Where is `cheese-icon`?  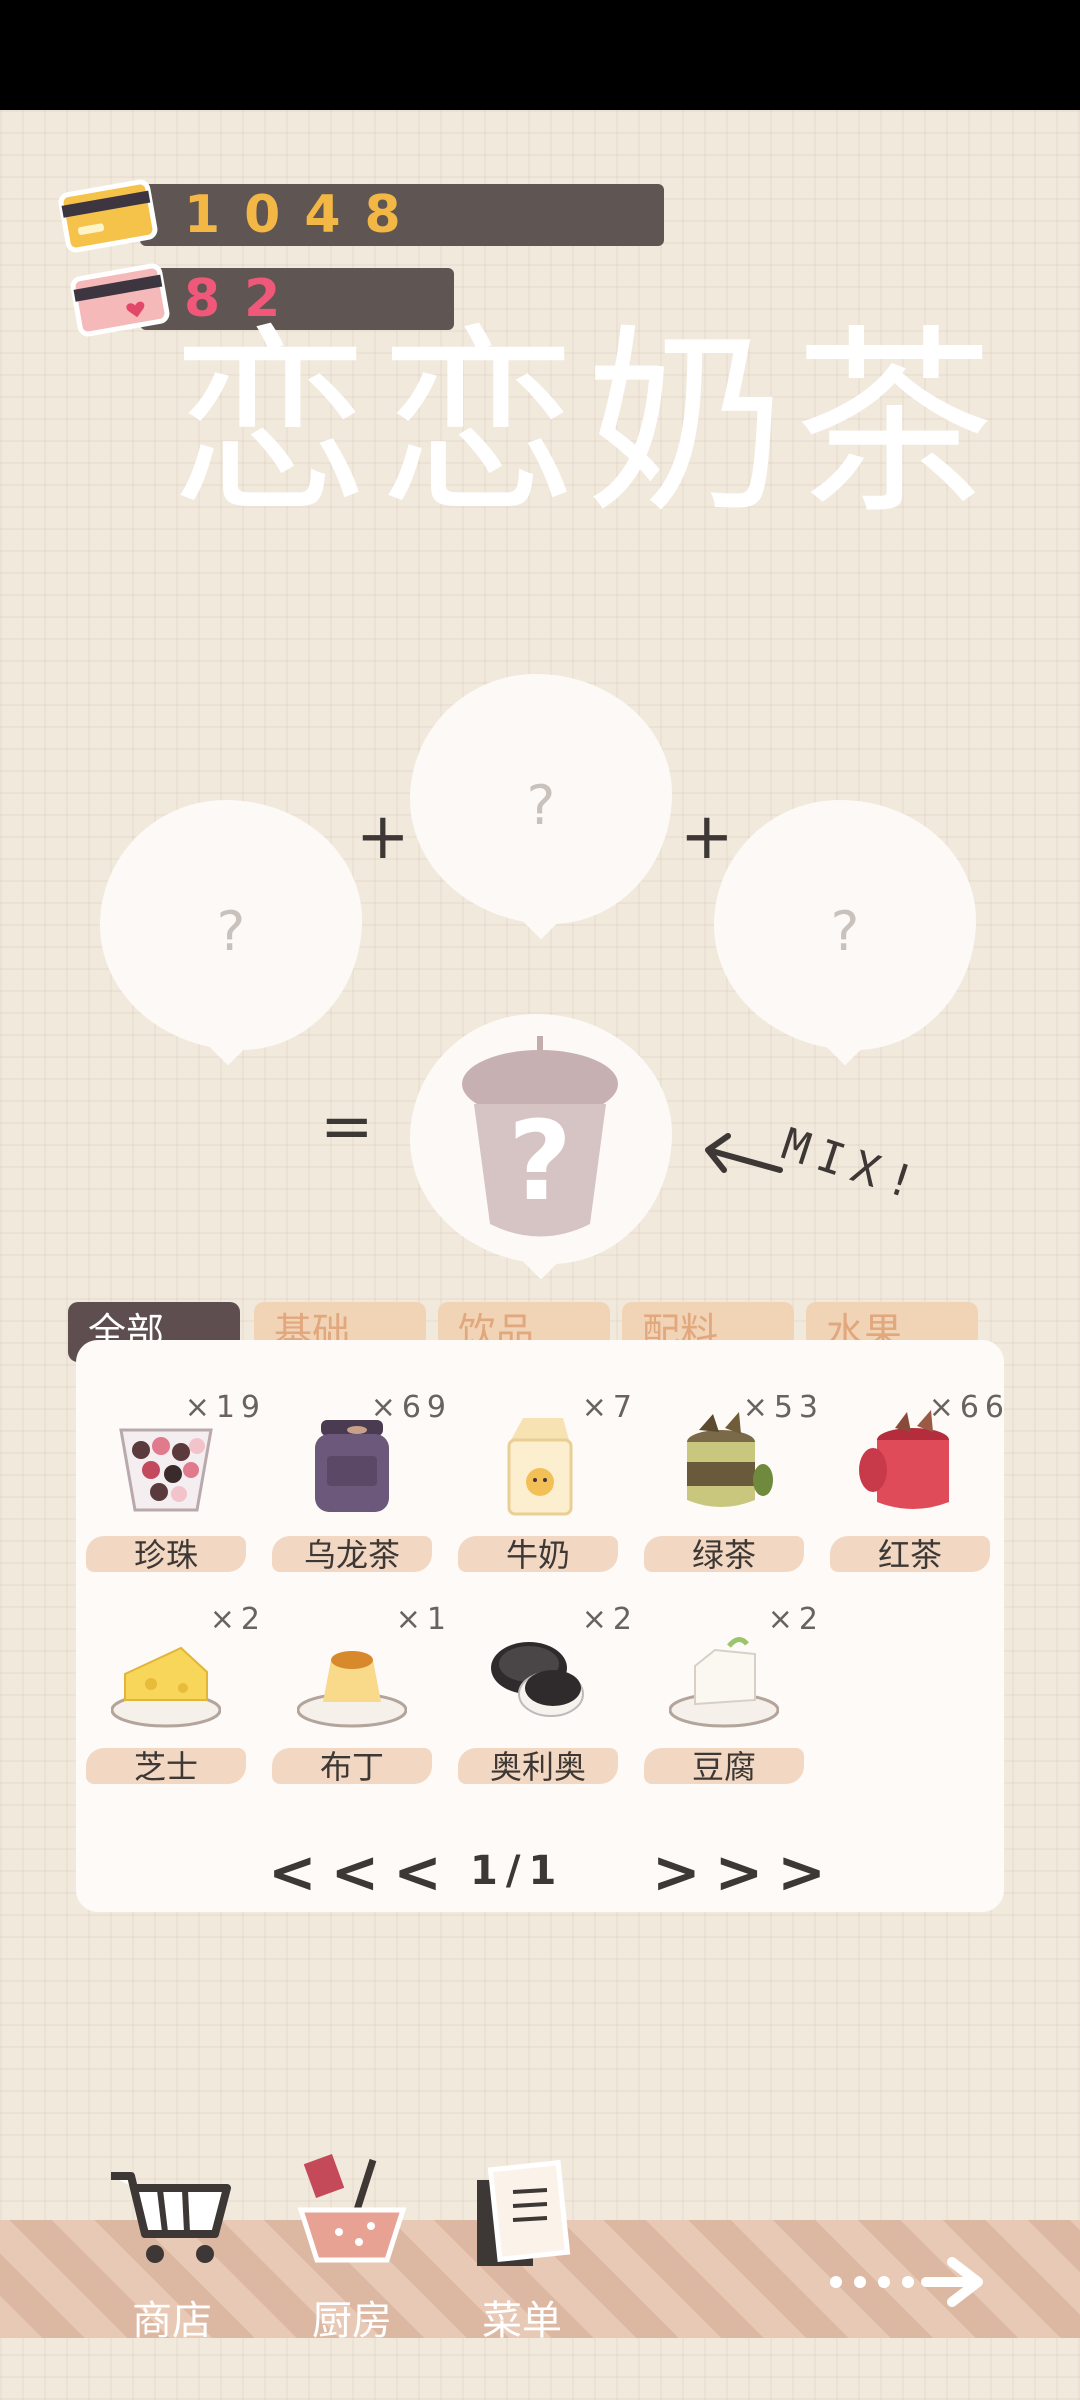
cheese-icon is located at coordinates (166, 1687).